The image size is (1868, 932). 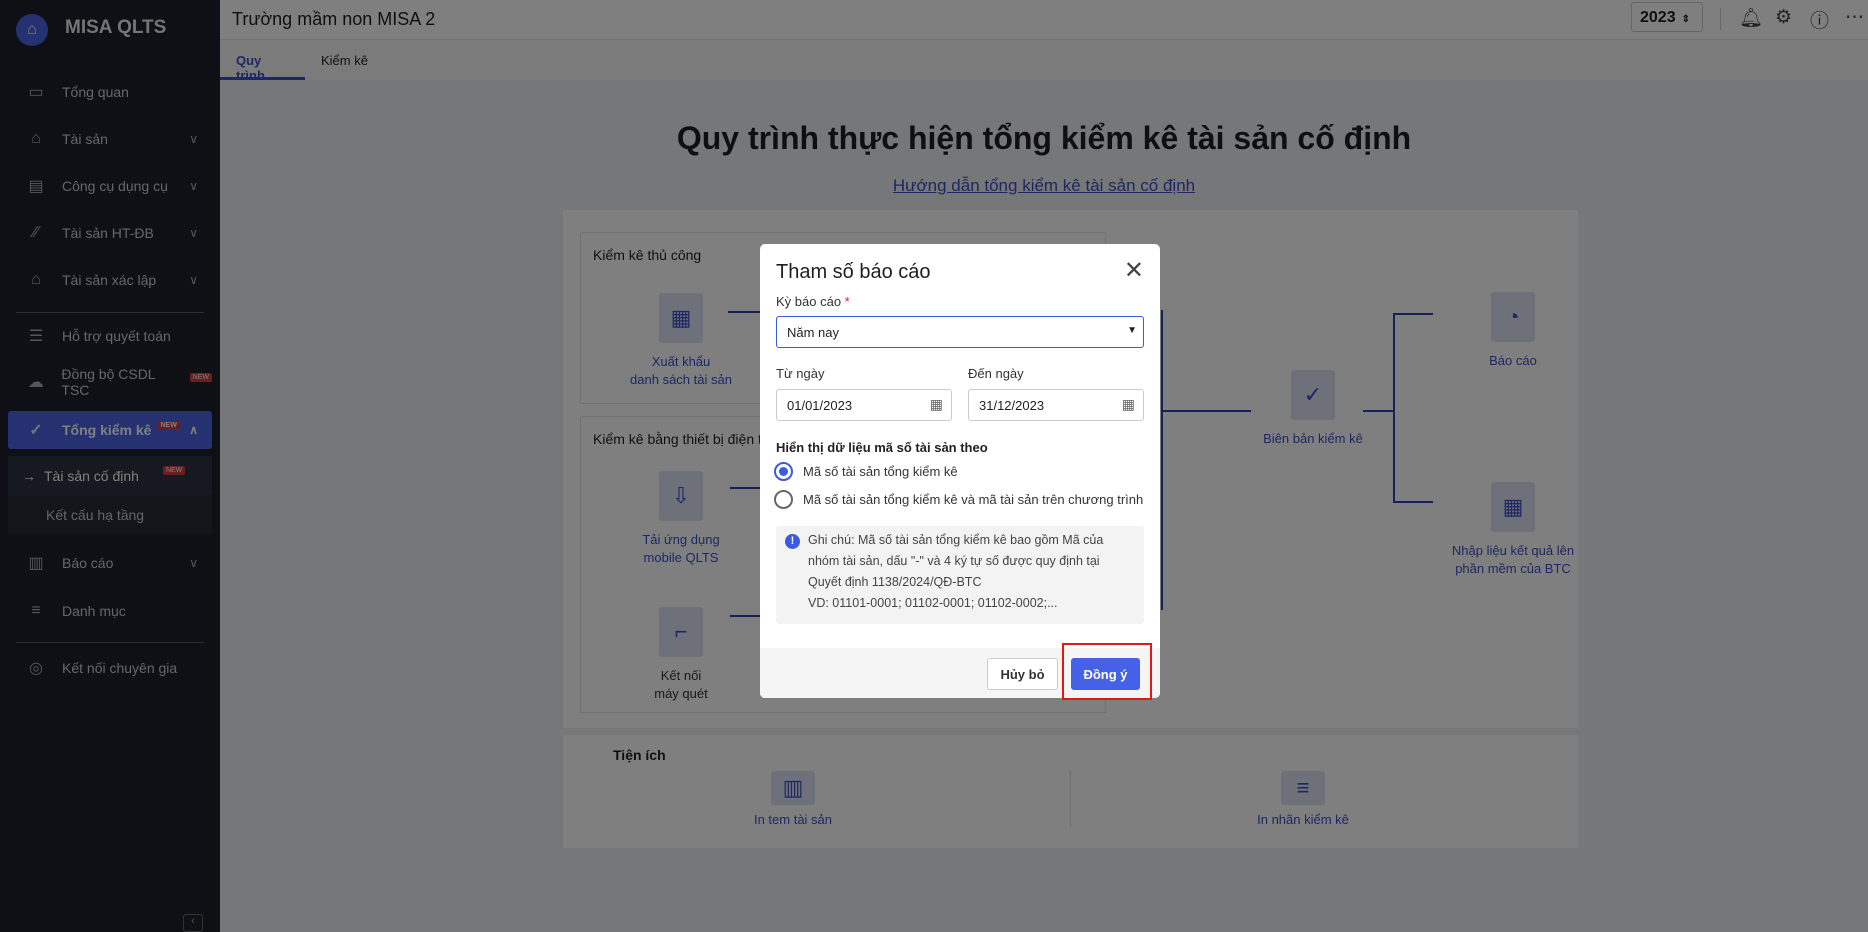 I want to click on display-label: Hiển thị dữ liệu mã số tài sản theo, so click(x=882, y=447).